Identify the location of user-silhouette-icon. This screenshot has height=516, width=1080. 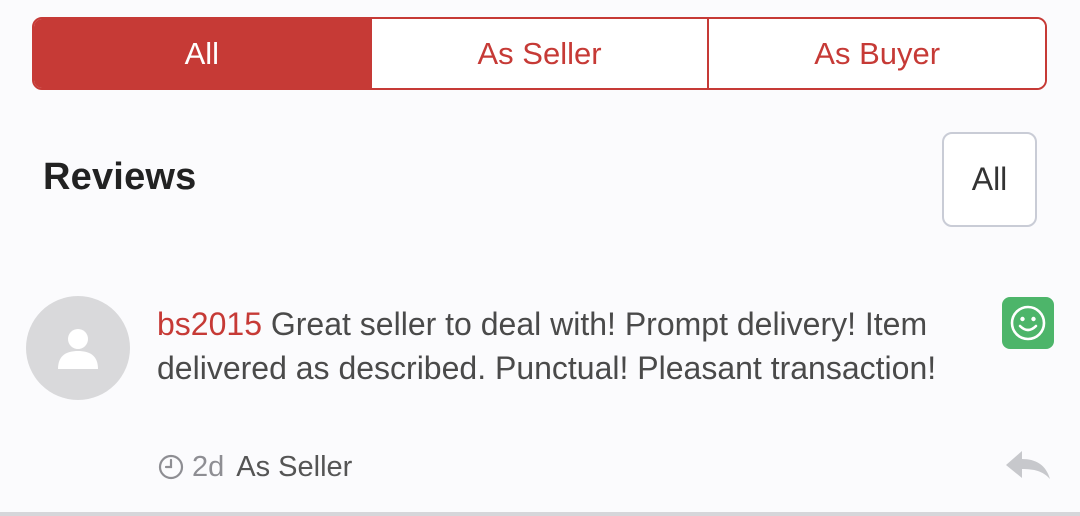
(78, 349).